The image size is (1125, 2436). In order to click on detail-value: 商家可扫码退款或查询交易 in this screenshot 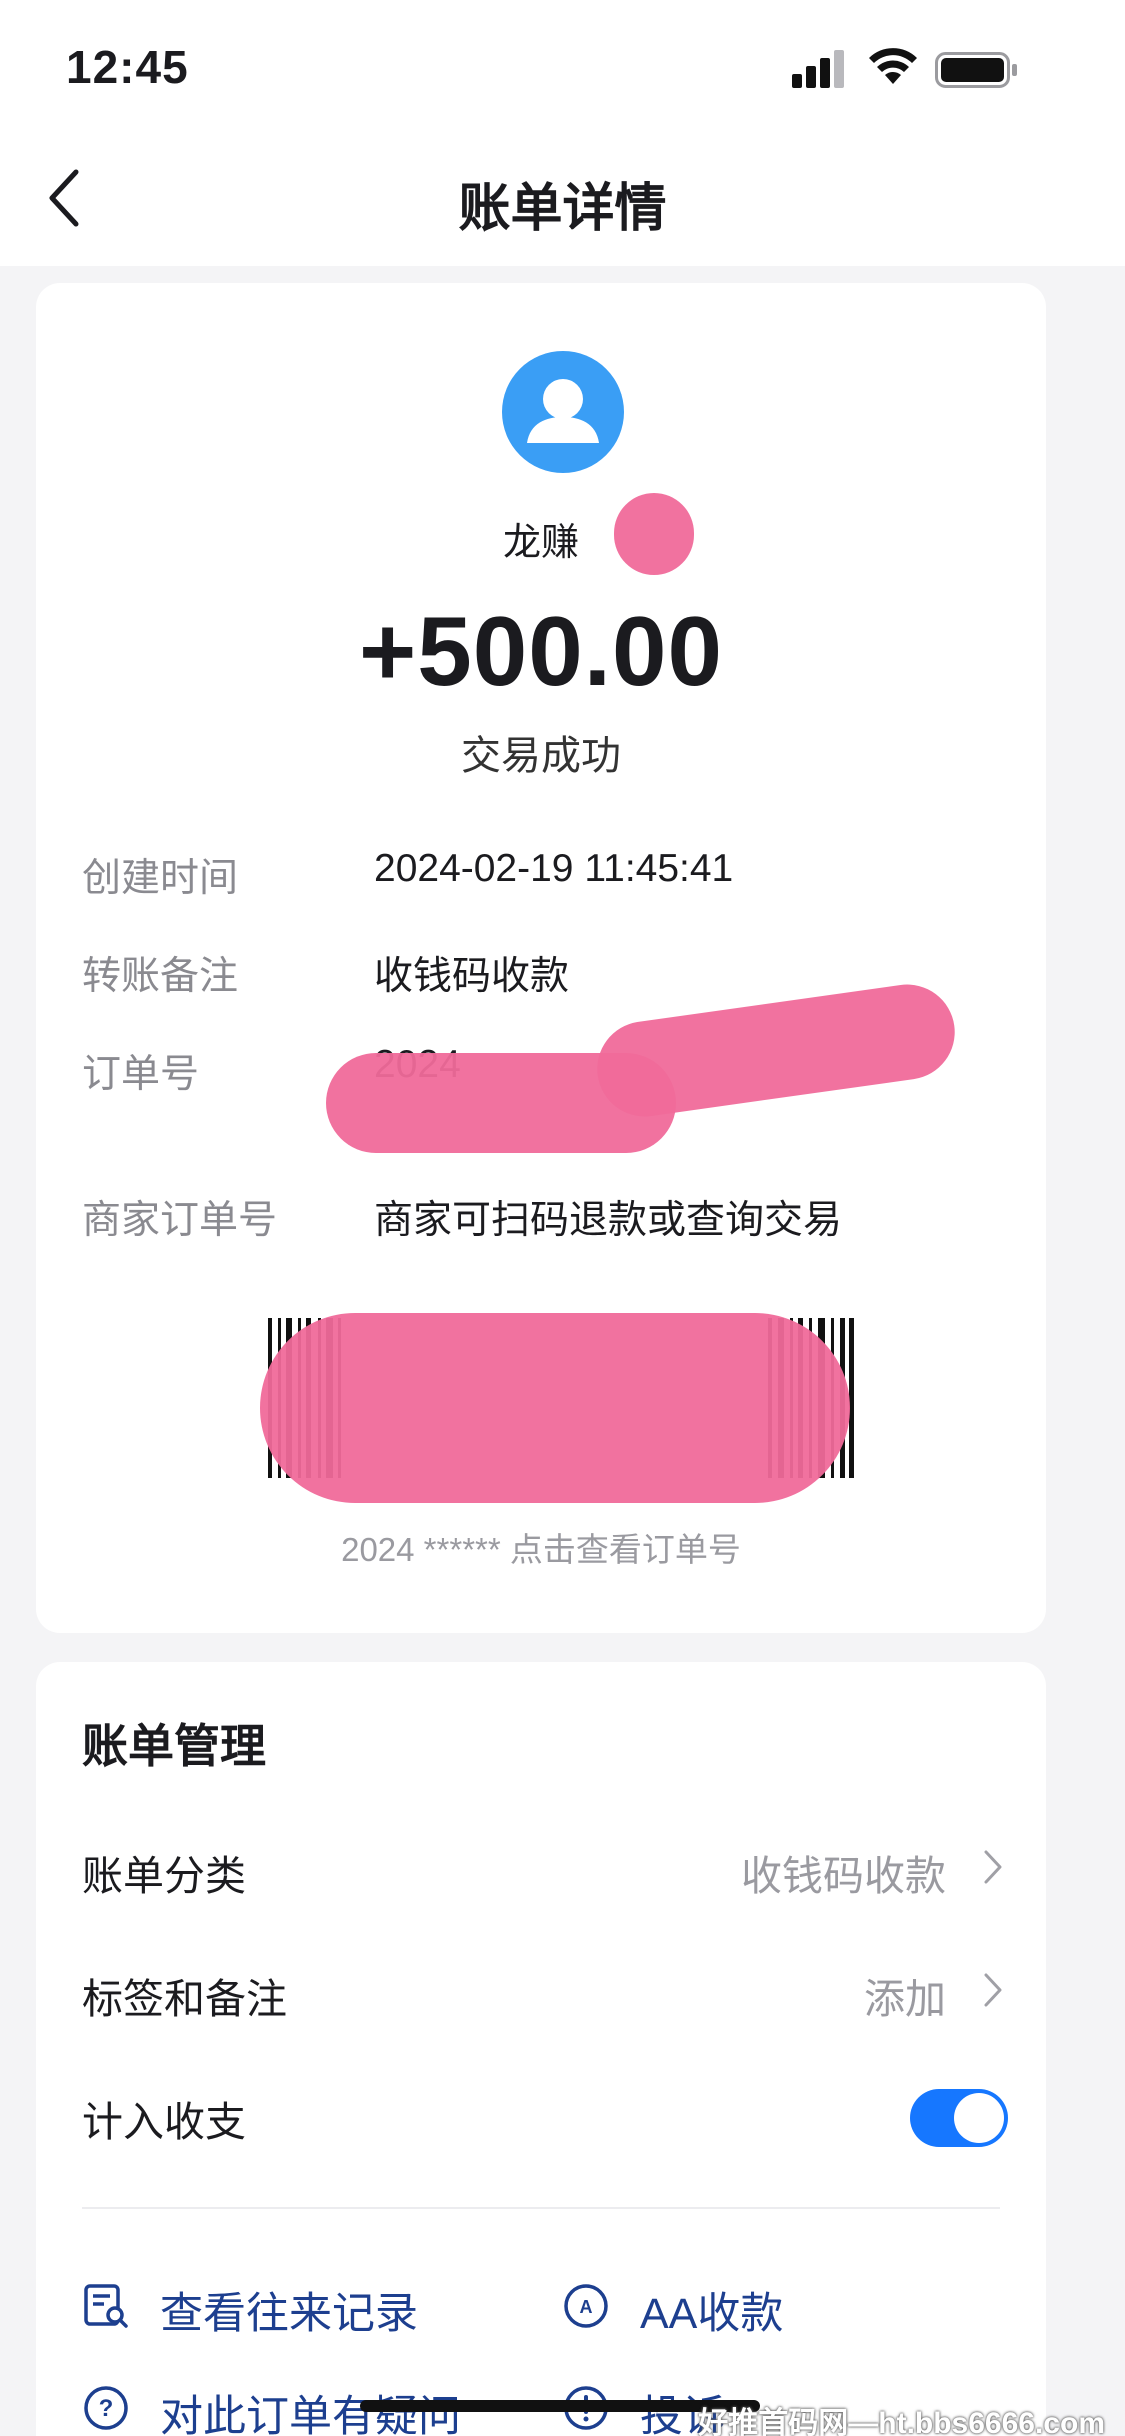, I will do `click(608, 1220)`.